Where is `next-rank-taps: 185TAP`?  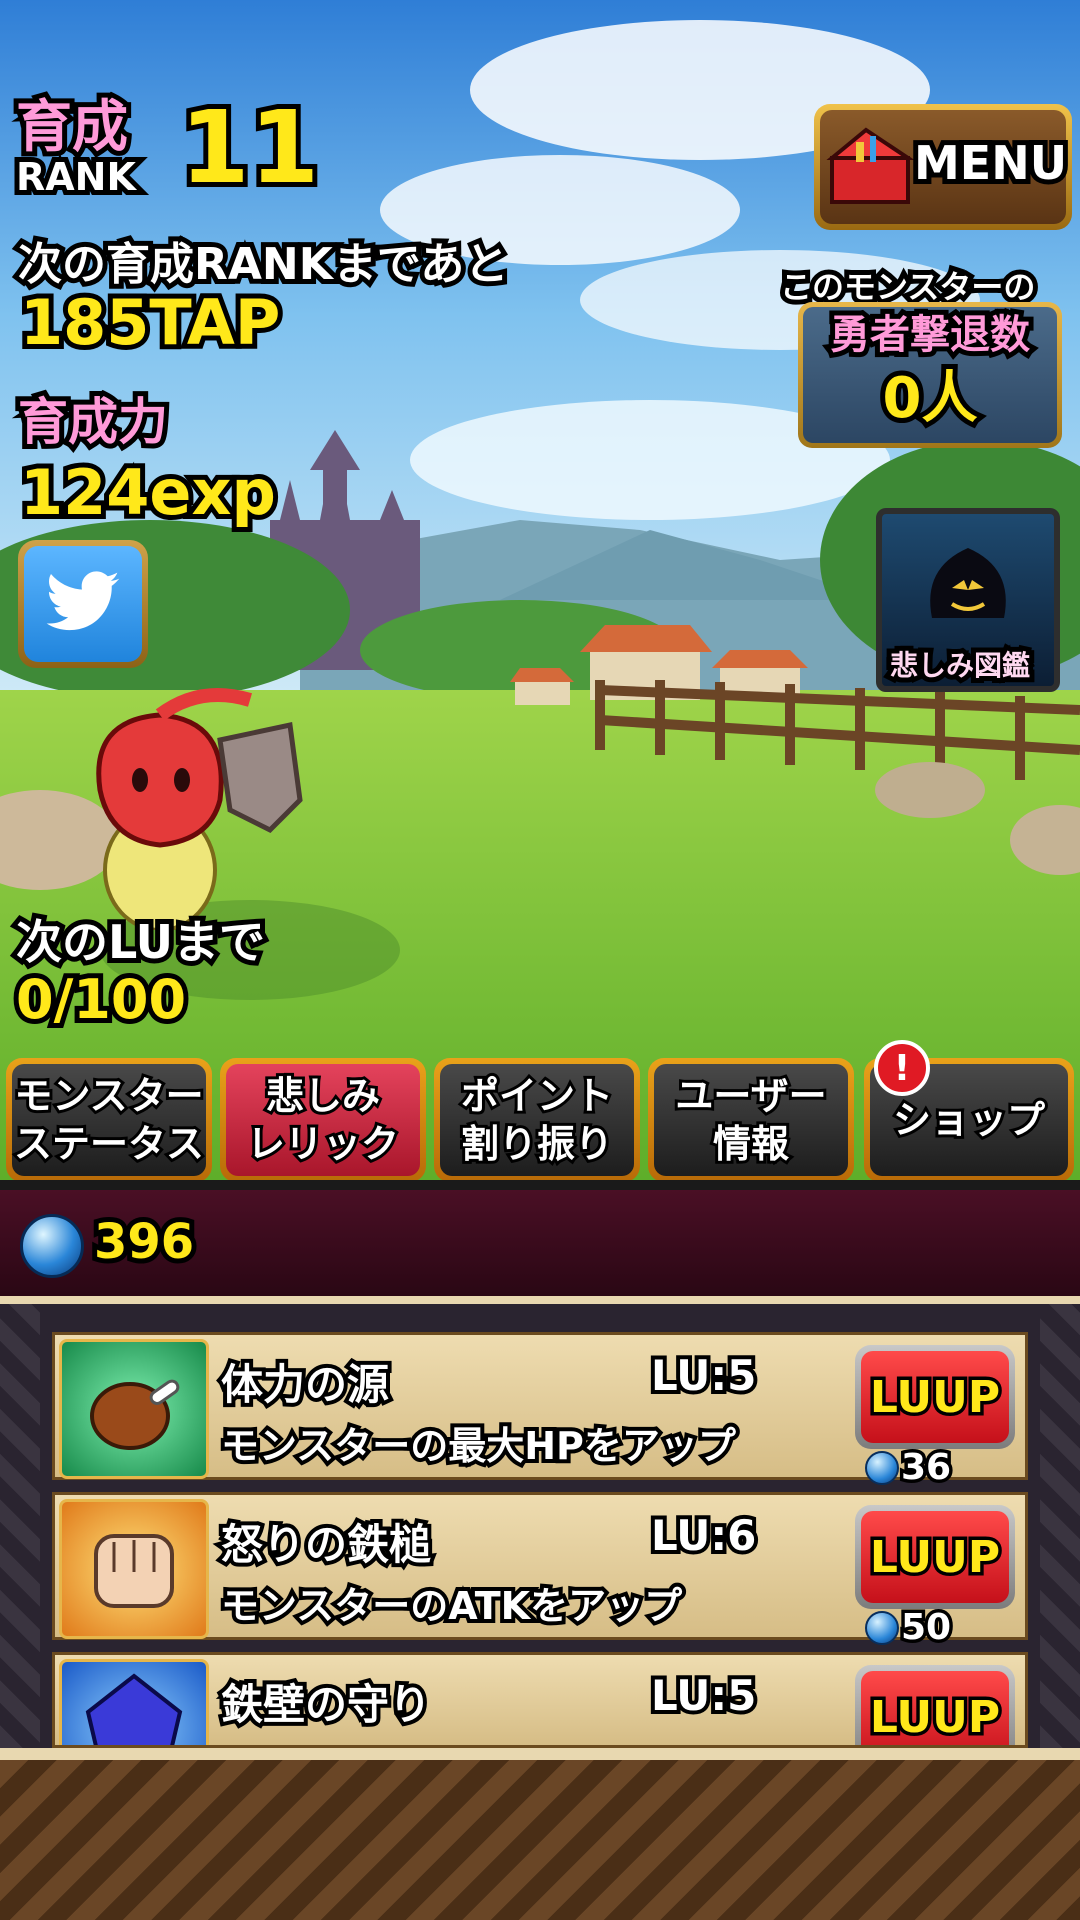 next-rank-taps: 185TAP is located at coordinates (150, 322).